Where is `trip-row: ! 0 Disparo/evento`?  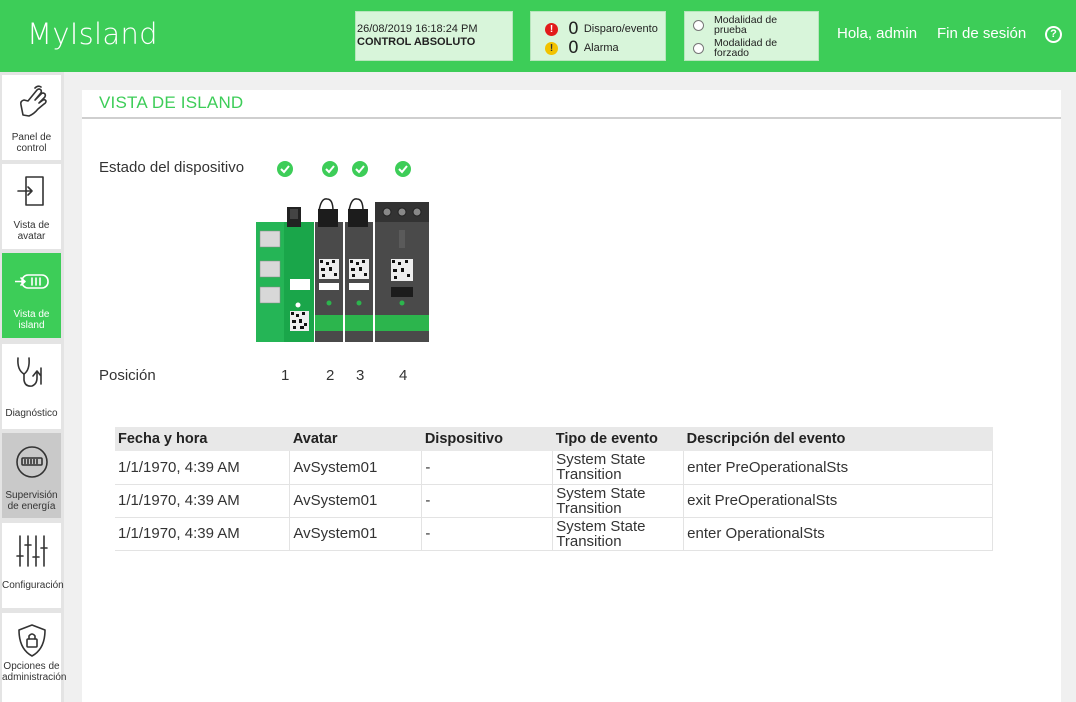
trip-row: ! 0 Disparo/evento is located at coordinates (601, 29).